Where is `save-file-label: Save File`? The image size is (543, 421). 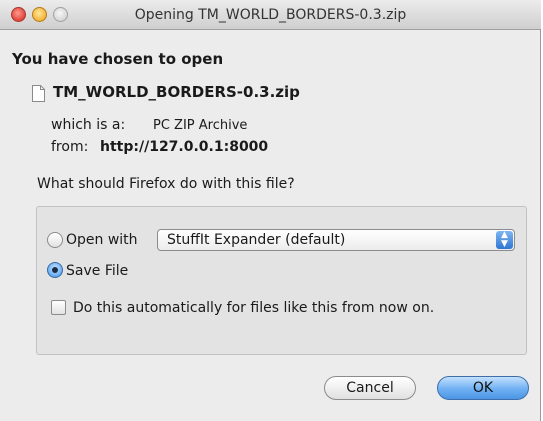 save-file-label: Save File is located at coordinates (97, 271).